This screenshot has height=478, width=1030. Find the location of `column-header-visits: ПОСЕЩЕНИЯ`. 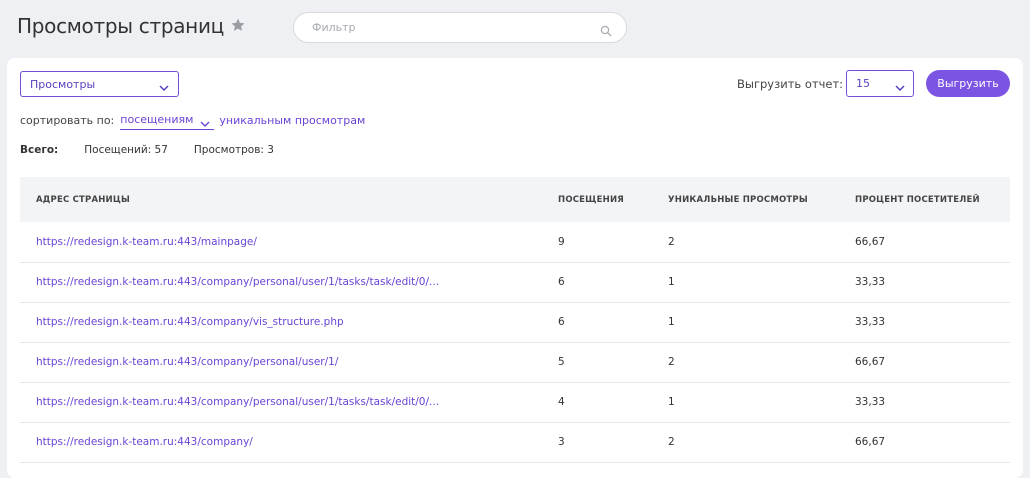

column-header-visits: ПОСЕЩЕНИЯ is located at coordinates (613, 199).